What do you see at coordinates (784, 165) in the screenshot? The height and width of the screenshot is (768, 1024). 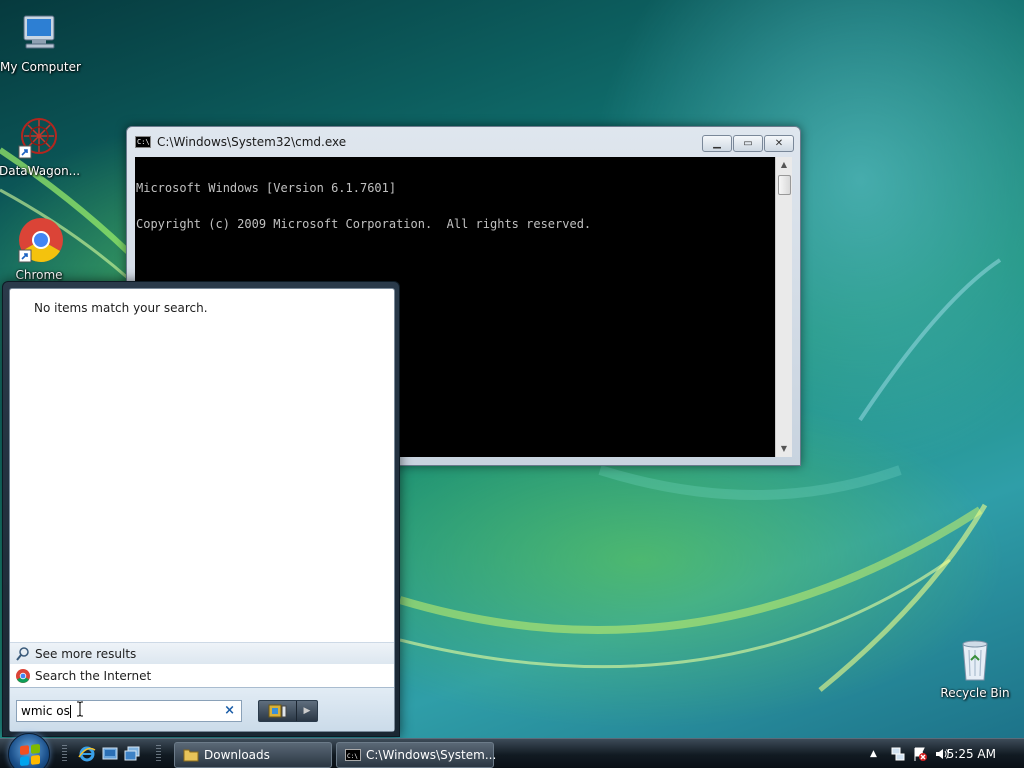 I see `scroll-up-arrow-icon: ▲` at bounding box center [784, 165].